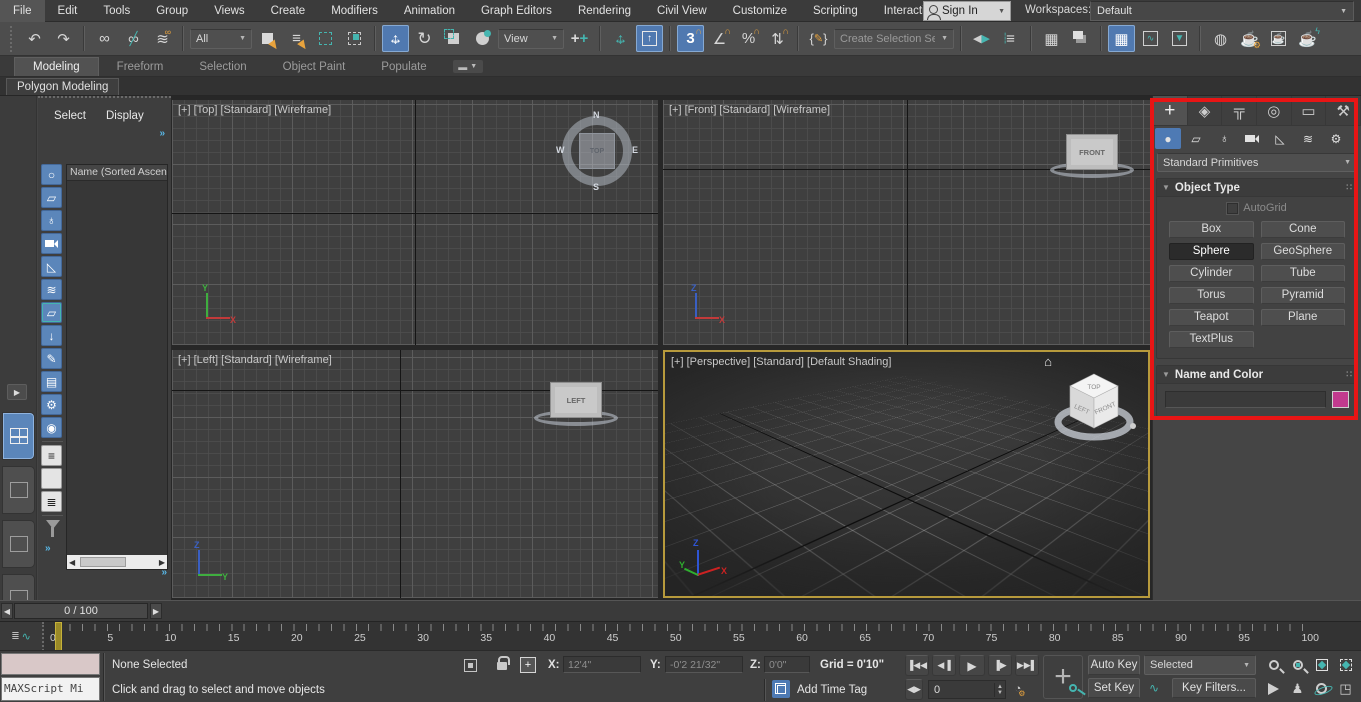  Describe the element at coordinates (125, 116) in the screenshot. I see `explorer-display-menu: Display` at that location.